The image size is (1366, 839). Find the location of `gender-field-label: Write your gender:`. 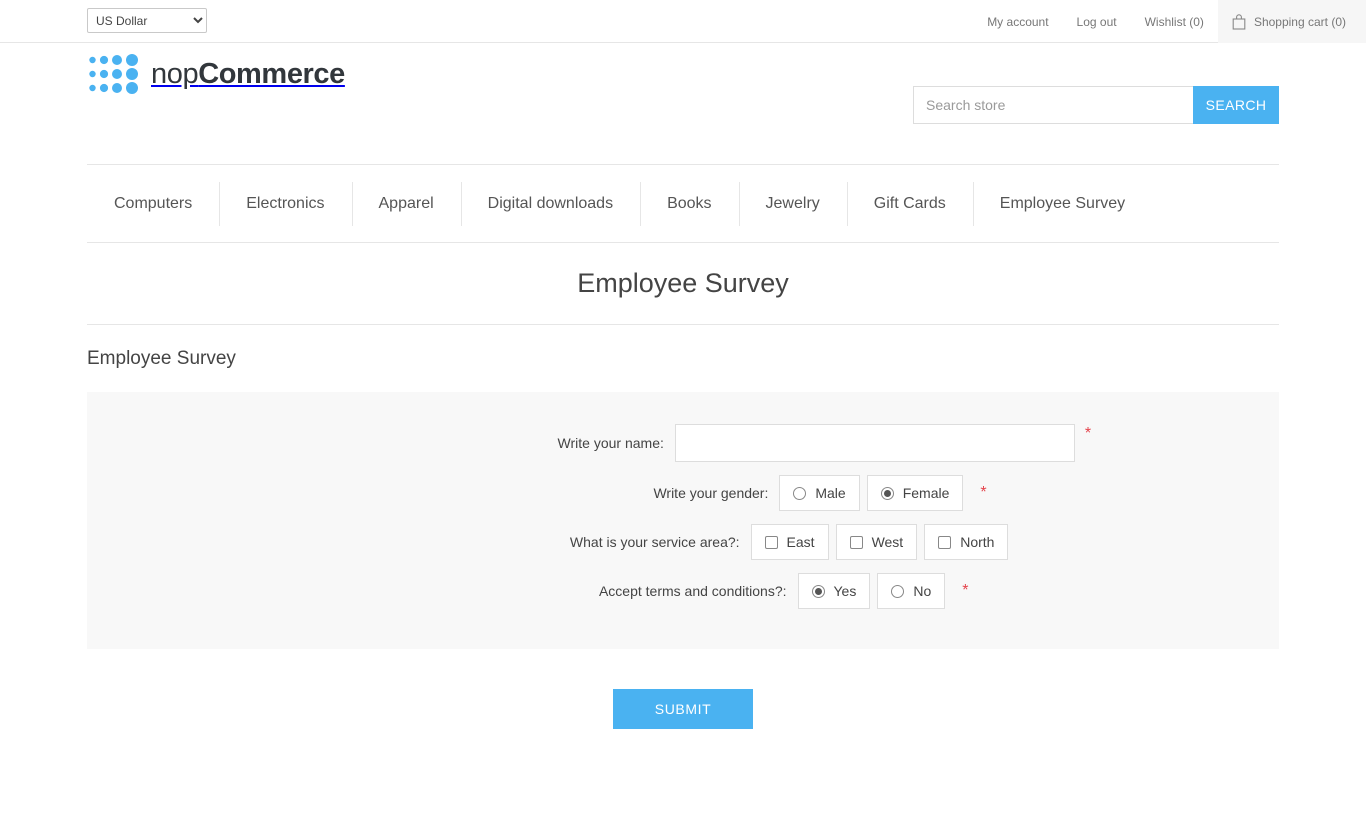

gender-field-label: Write your gender: is located at coordinates (711, 493).